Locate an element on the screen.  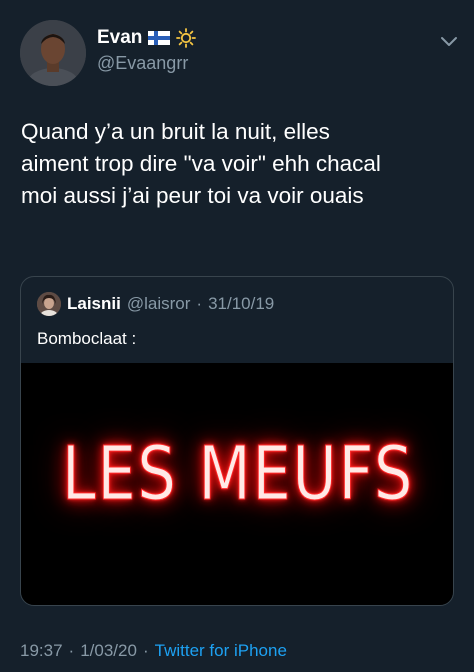
quoted-tweet-text: Bomboclaat : is located at coordinates (87, 338).